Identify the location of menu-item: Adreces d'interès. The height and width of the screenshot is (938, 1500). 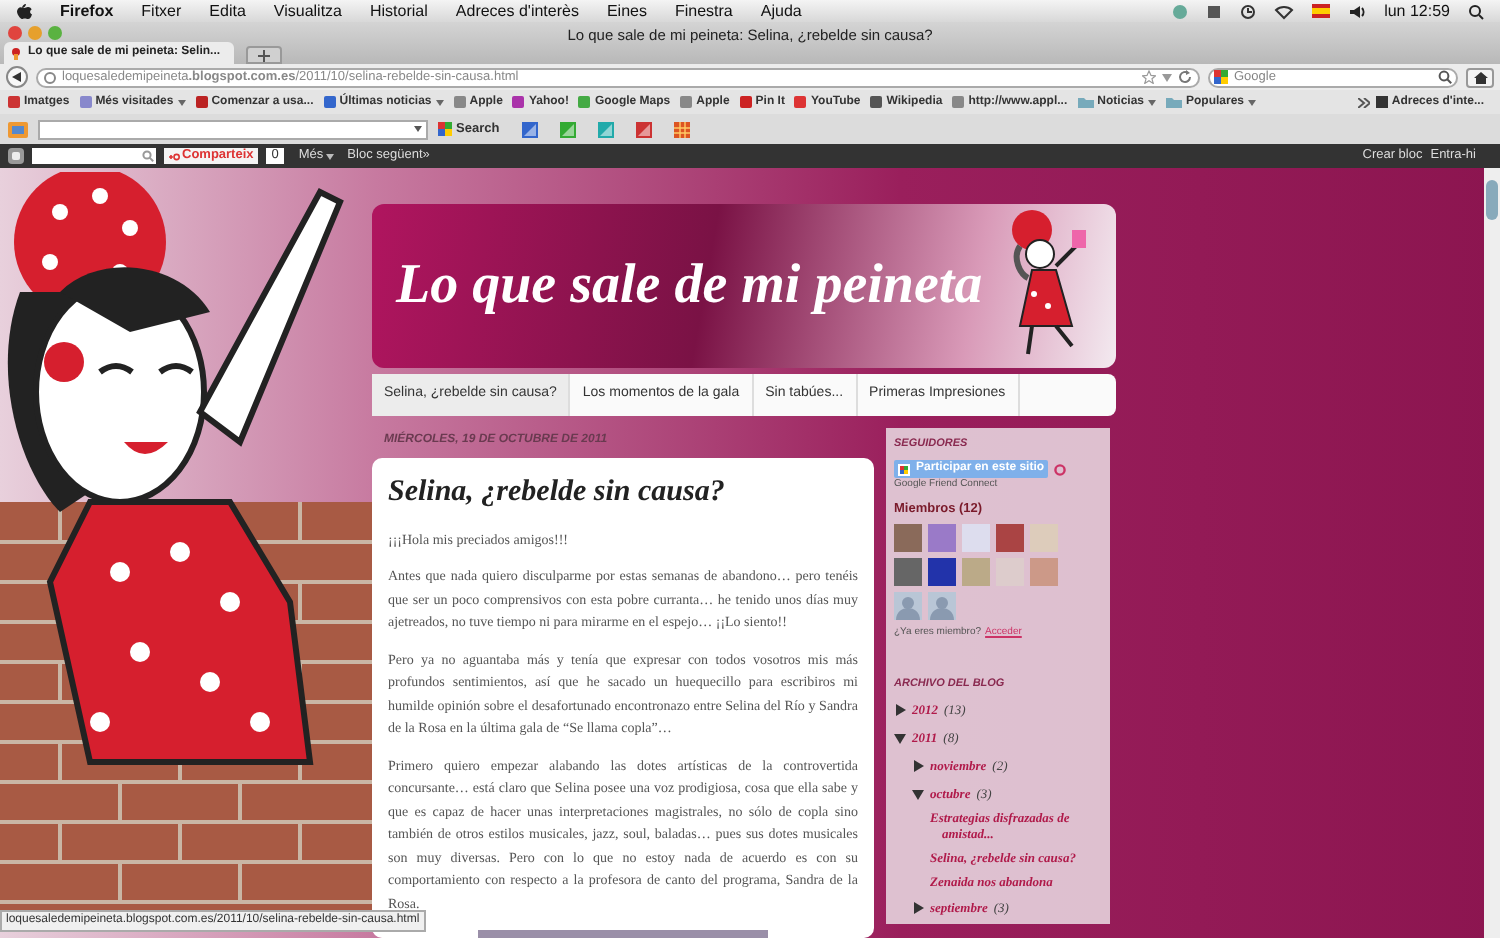
(517, 11).